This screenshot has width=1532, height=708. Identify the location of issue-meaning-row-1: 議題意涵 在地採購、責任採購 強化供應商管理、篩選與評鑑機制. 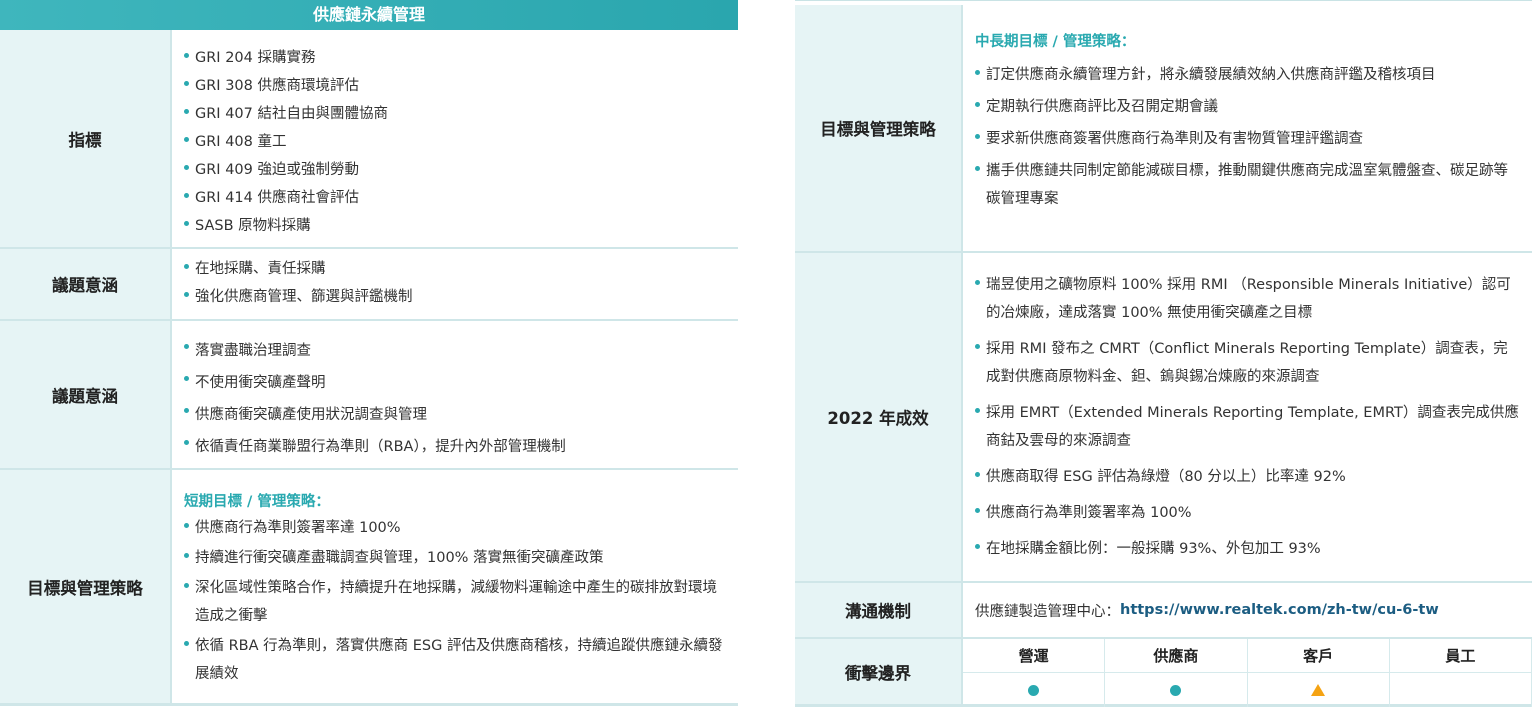
(369, 285).